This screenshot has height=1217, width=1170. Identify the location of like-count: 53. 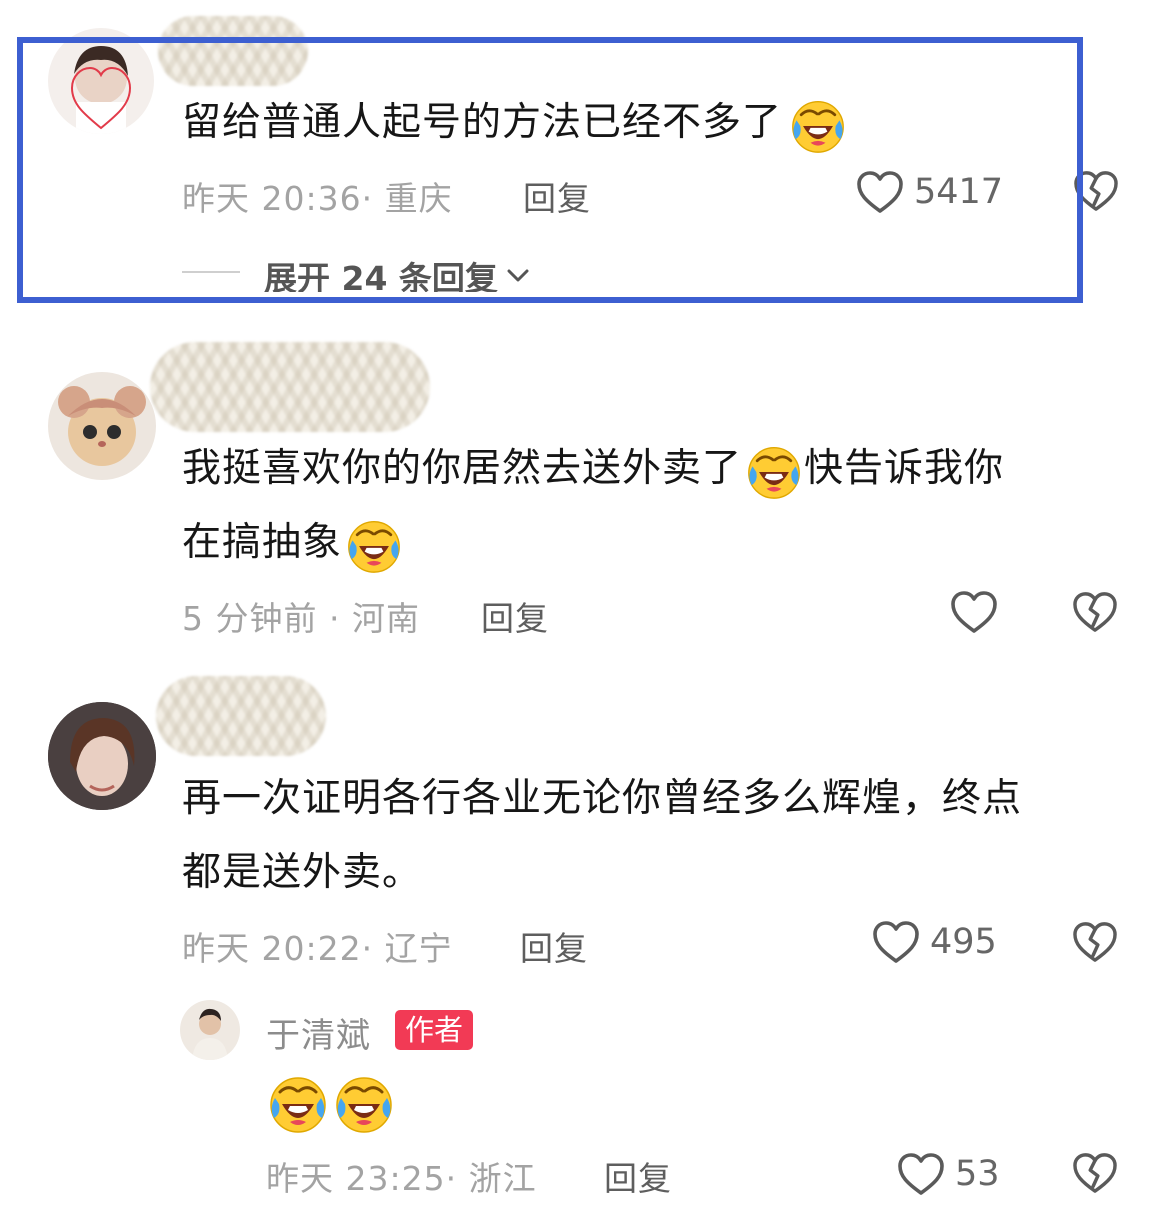
(977, 1174).